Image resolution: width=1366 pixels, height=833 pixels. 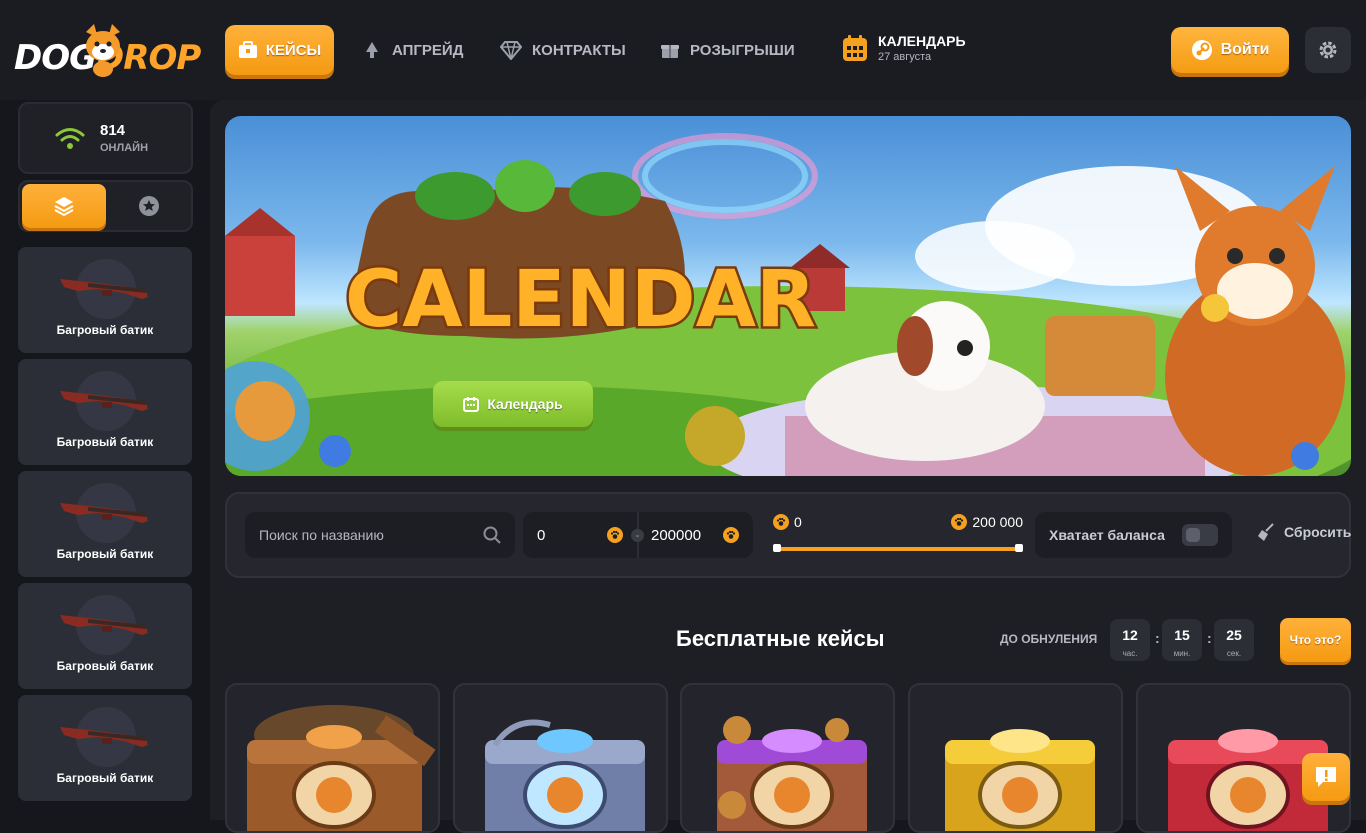 I want to click on banner-calendar-button: Календарь, so click(x=513, y=404).